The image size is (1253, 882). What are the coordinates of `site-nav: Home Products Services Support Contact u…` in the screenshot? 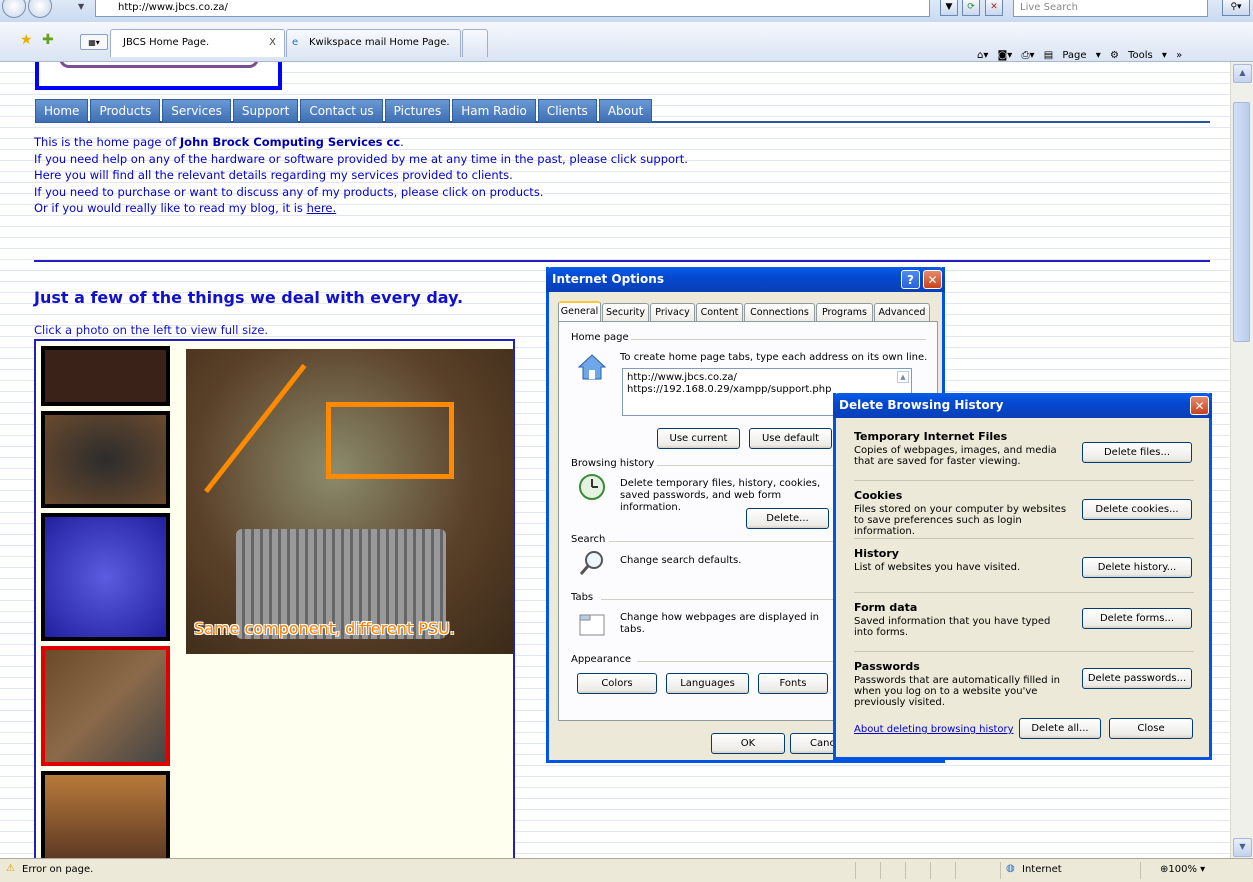 It's located at (622, 111).